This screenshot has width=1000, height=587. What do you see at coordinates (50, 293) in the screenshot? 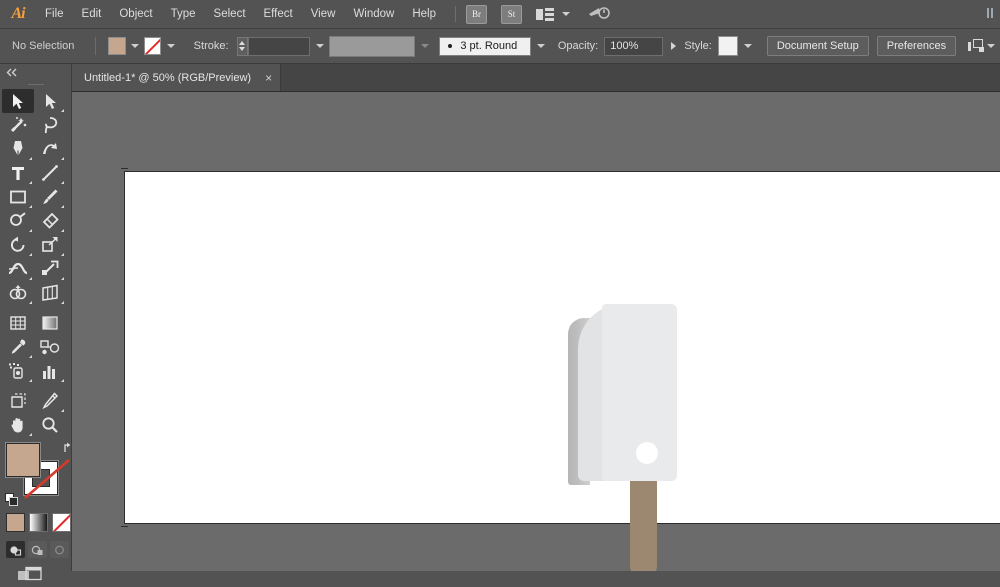
I see `perspective-grid-tool` at bounding box center [50, 293].